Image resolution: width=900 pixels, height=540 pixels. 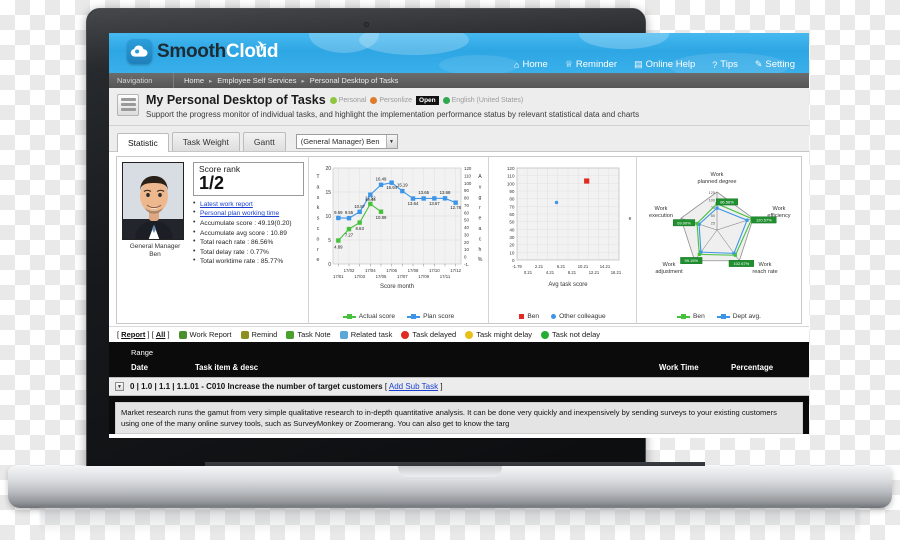 I want to click on all-label: All, so click(x=161, y=334).